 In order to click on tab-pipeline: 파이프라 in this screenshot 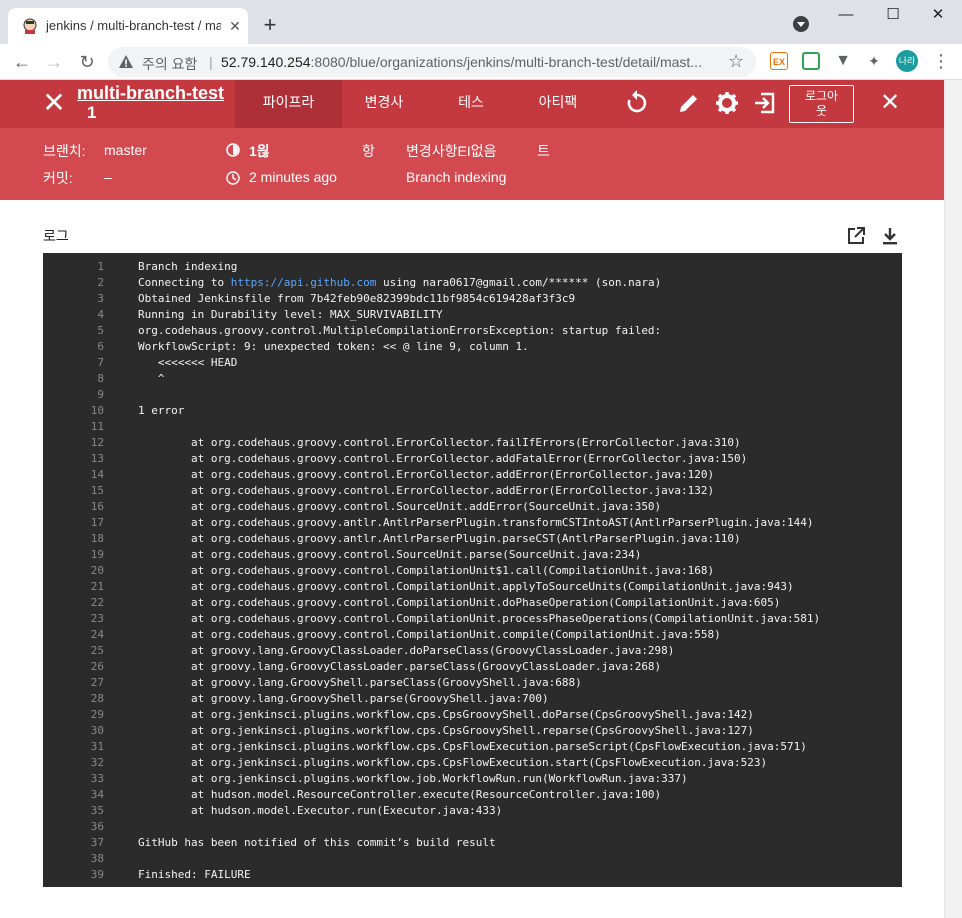, I will do `click(288, 104)`.